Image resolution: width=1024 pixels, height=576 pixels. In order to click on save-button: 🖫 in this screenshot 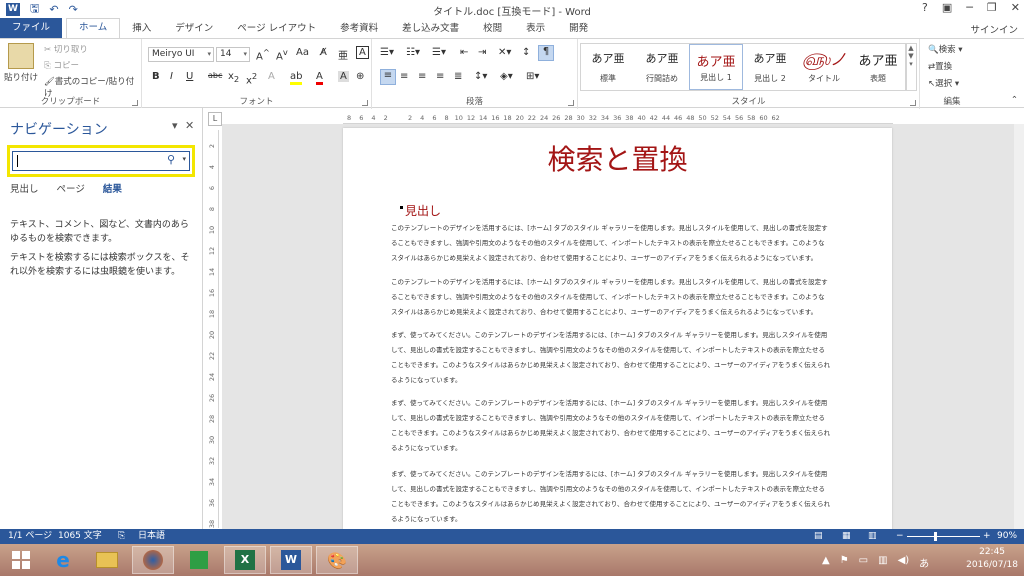, I will do `click(34, 9)`.